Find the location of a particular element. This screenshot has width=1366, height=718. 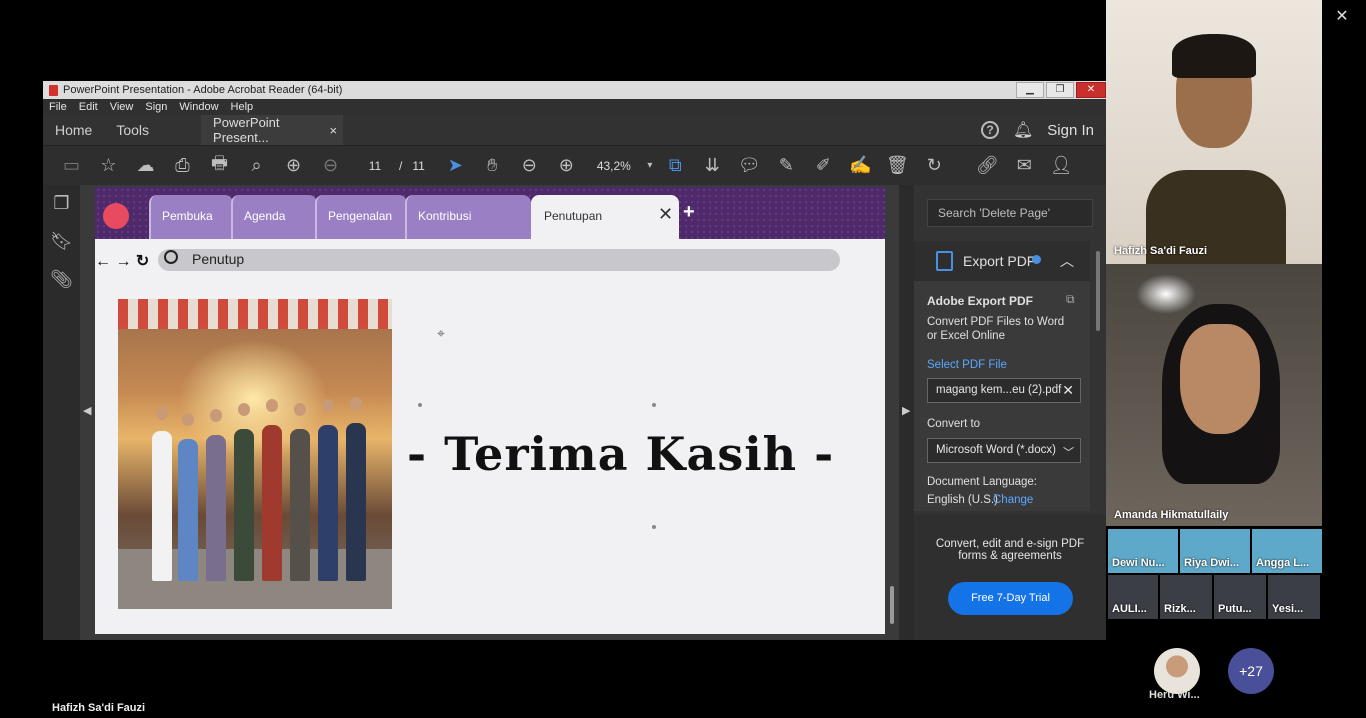

tab-close-icon: × is located at coordinates (333, 130).